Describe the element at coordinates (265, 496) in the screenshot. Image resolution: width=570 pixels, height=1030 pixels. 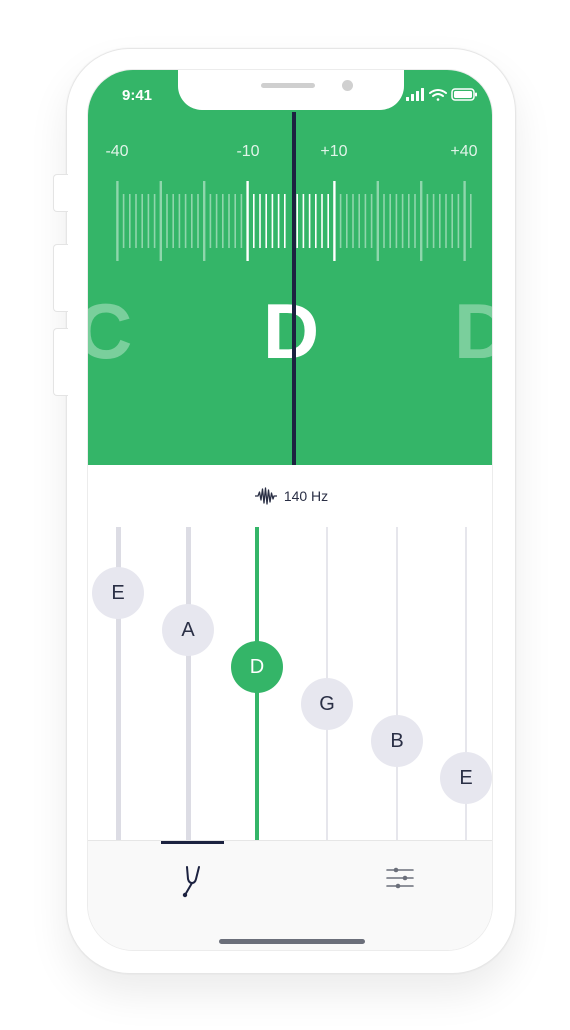
I see `waveform-icon` at that location.